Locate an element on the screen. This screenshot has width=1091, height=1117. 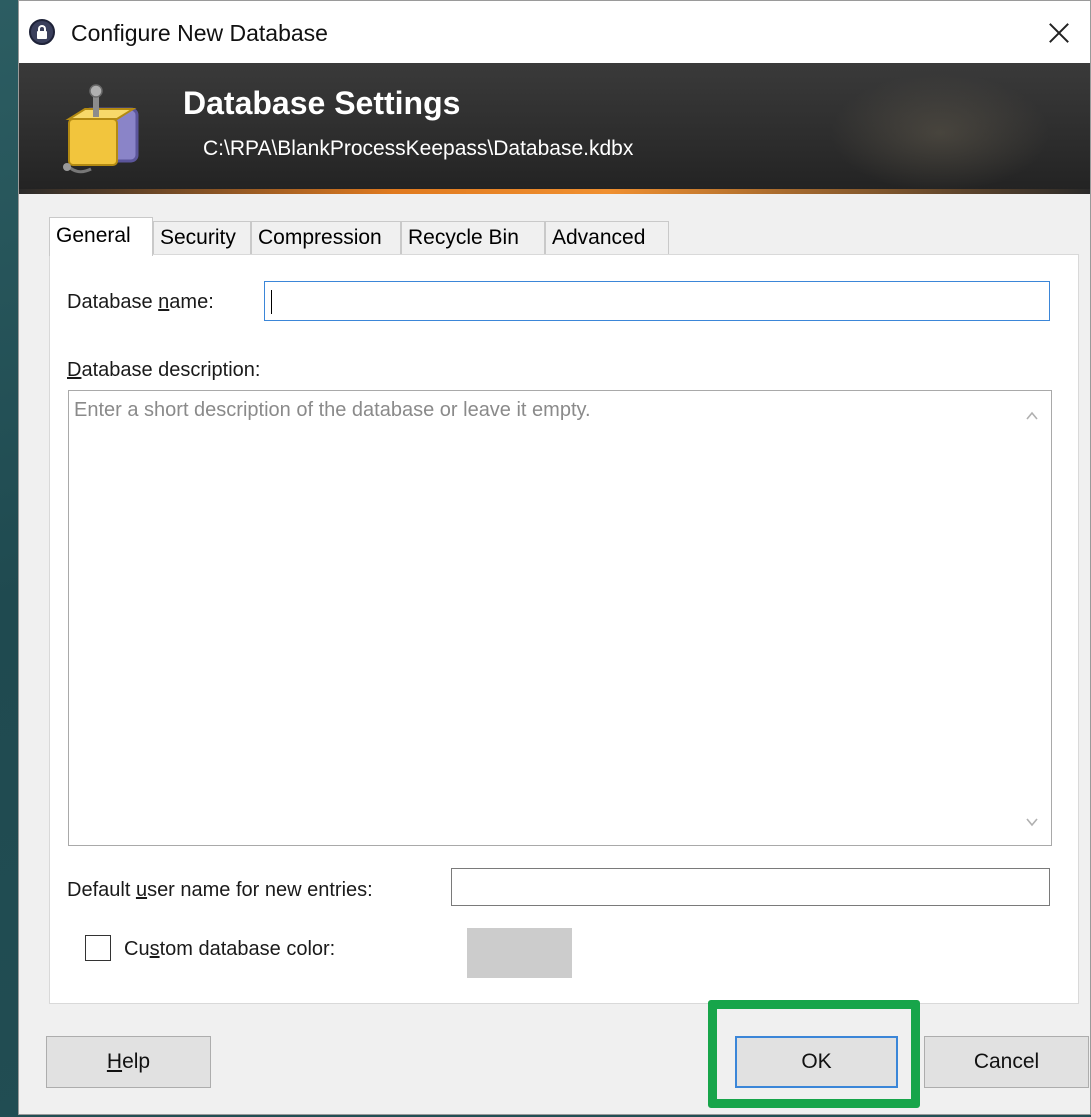
text-caret is located at coordinates (271, 302).